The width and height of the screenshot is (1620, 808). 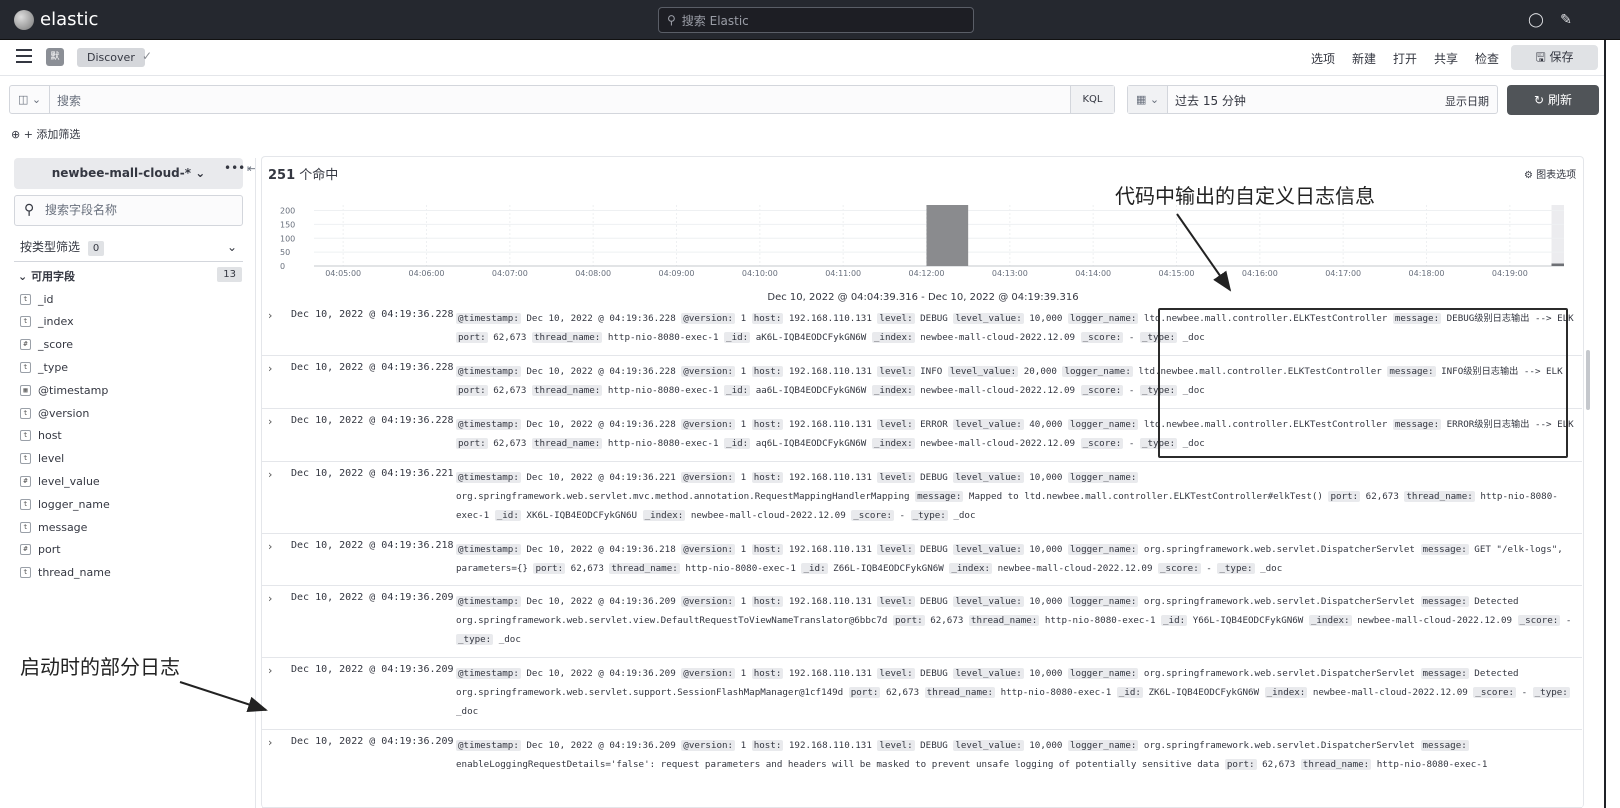 What do you see at coordinates (1148, 99) in the screenshot?
I see `calendar-icon: ▦ ⌄` at bounding box center [1148, 99].